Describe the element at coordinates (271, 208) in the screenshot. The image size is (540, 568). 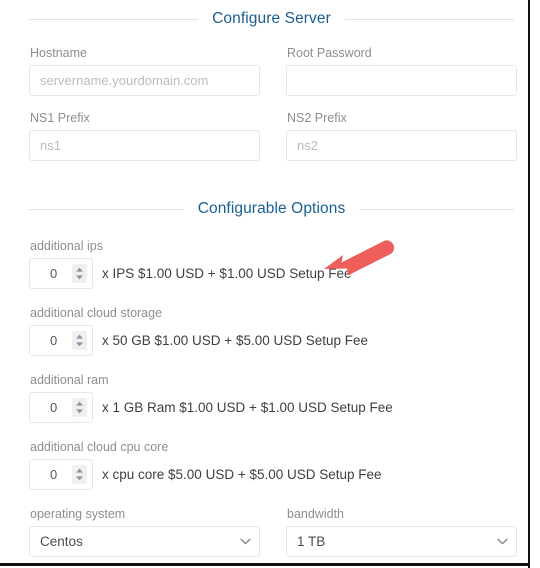
I see `section-title-configurable-options: Configurable Options` at that location.